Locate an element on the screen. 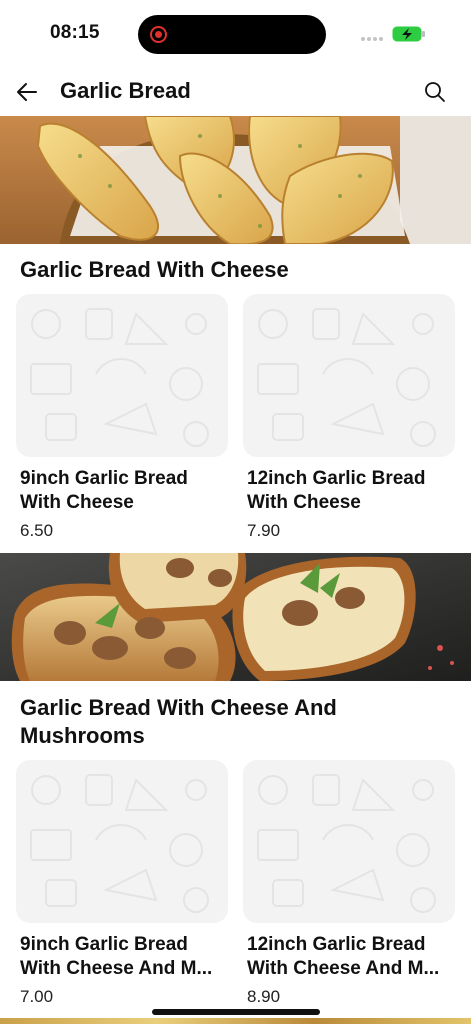 This screenshot has width=471, height=1024. category-banner-mushroom-bread is located at coordinates (235, 617).